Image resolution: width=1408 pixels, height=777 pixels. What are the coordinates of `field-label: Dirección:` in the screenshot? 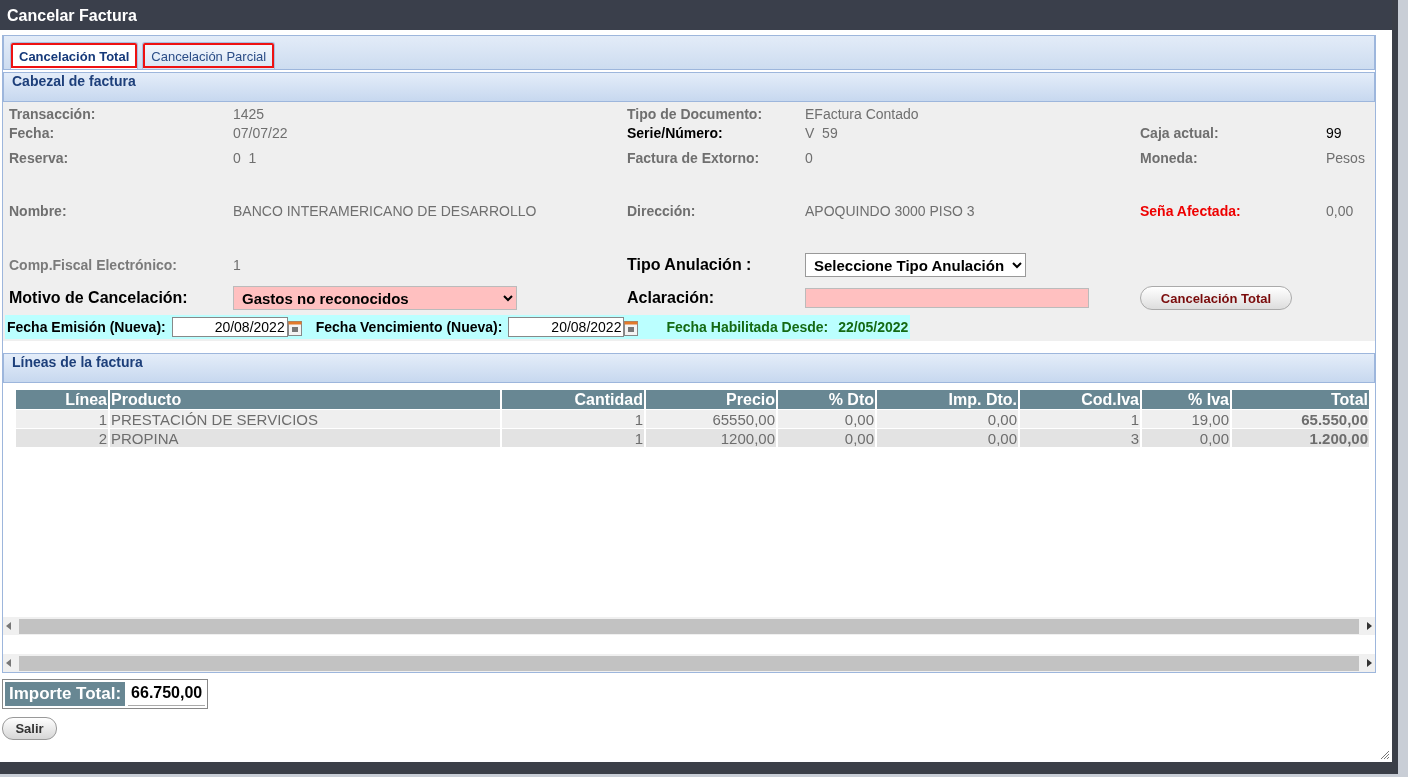 It's located at (661, 211).